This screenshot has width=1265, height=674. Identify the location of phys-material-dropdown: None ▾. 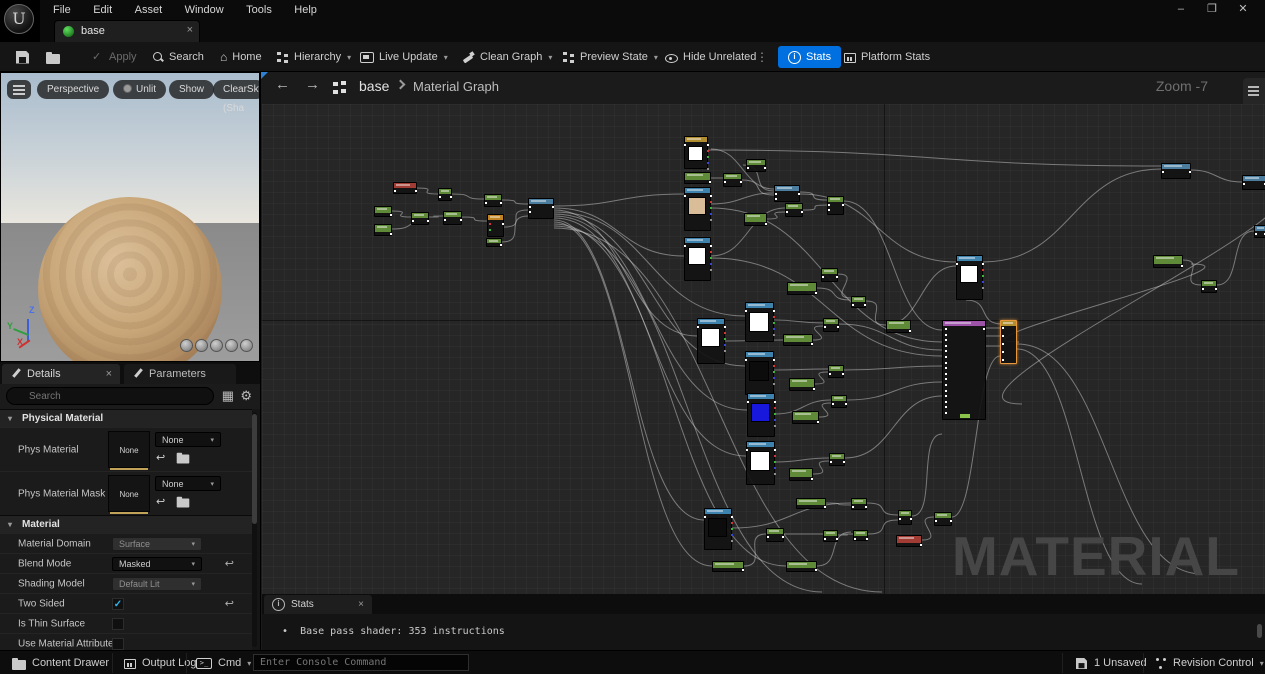
(188, 439).